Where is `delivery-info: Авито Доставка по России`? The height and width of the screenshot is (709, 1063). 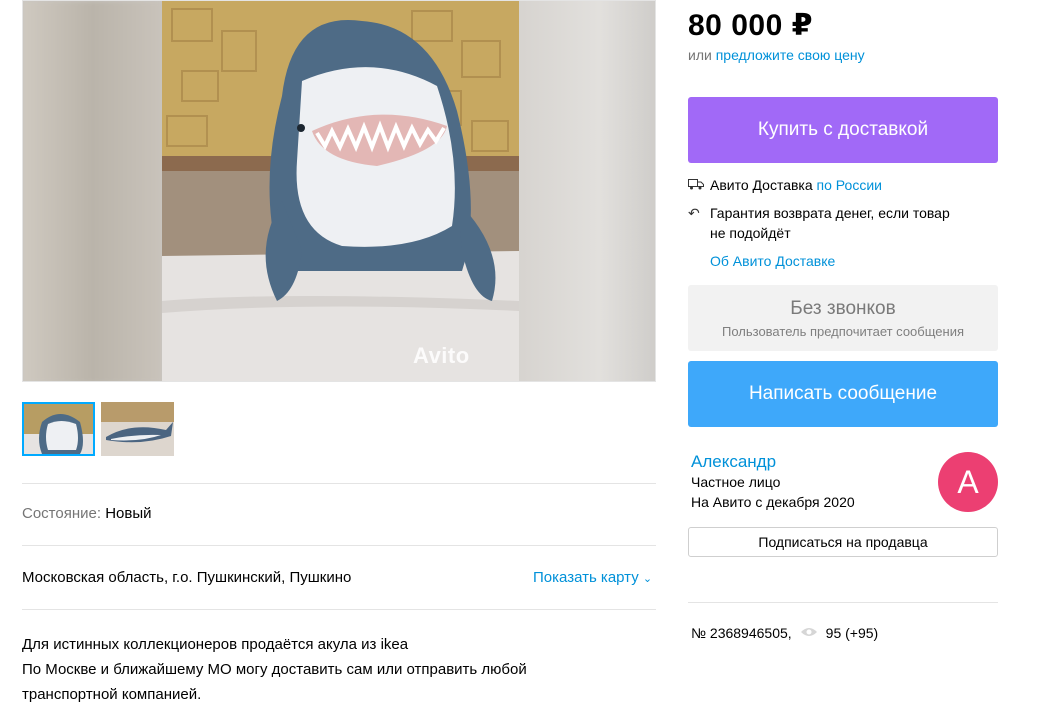 delivery-info: Авито Доставка по России is located at coordinates (785, 185).